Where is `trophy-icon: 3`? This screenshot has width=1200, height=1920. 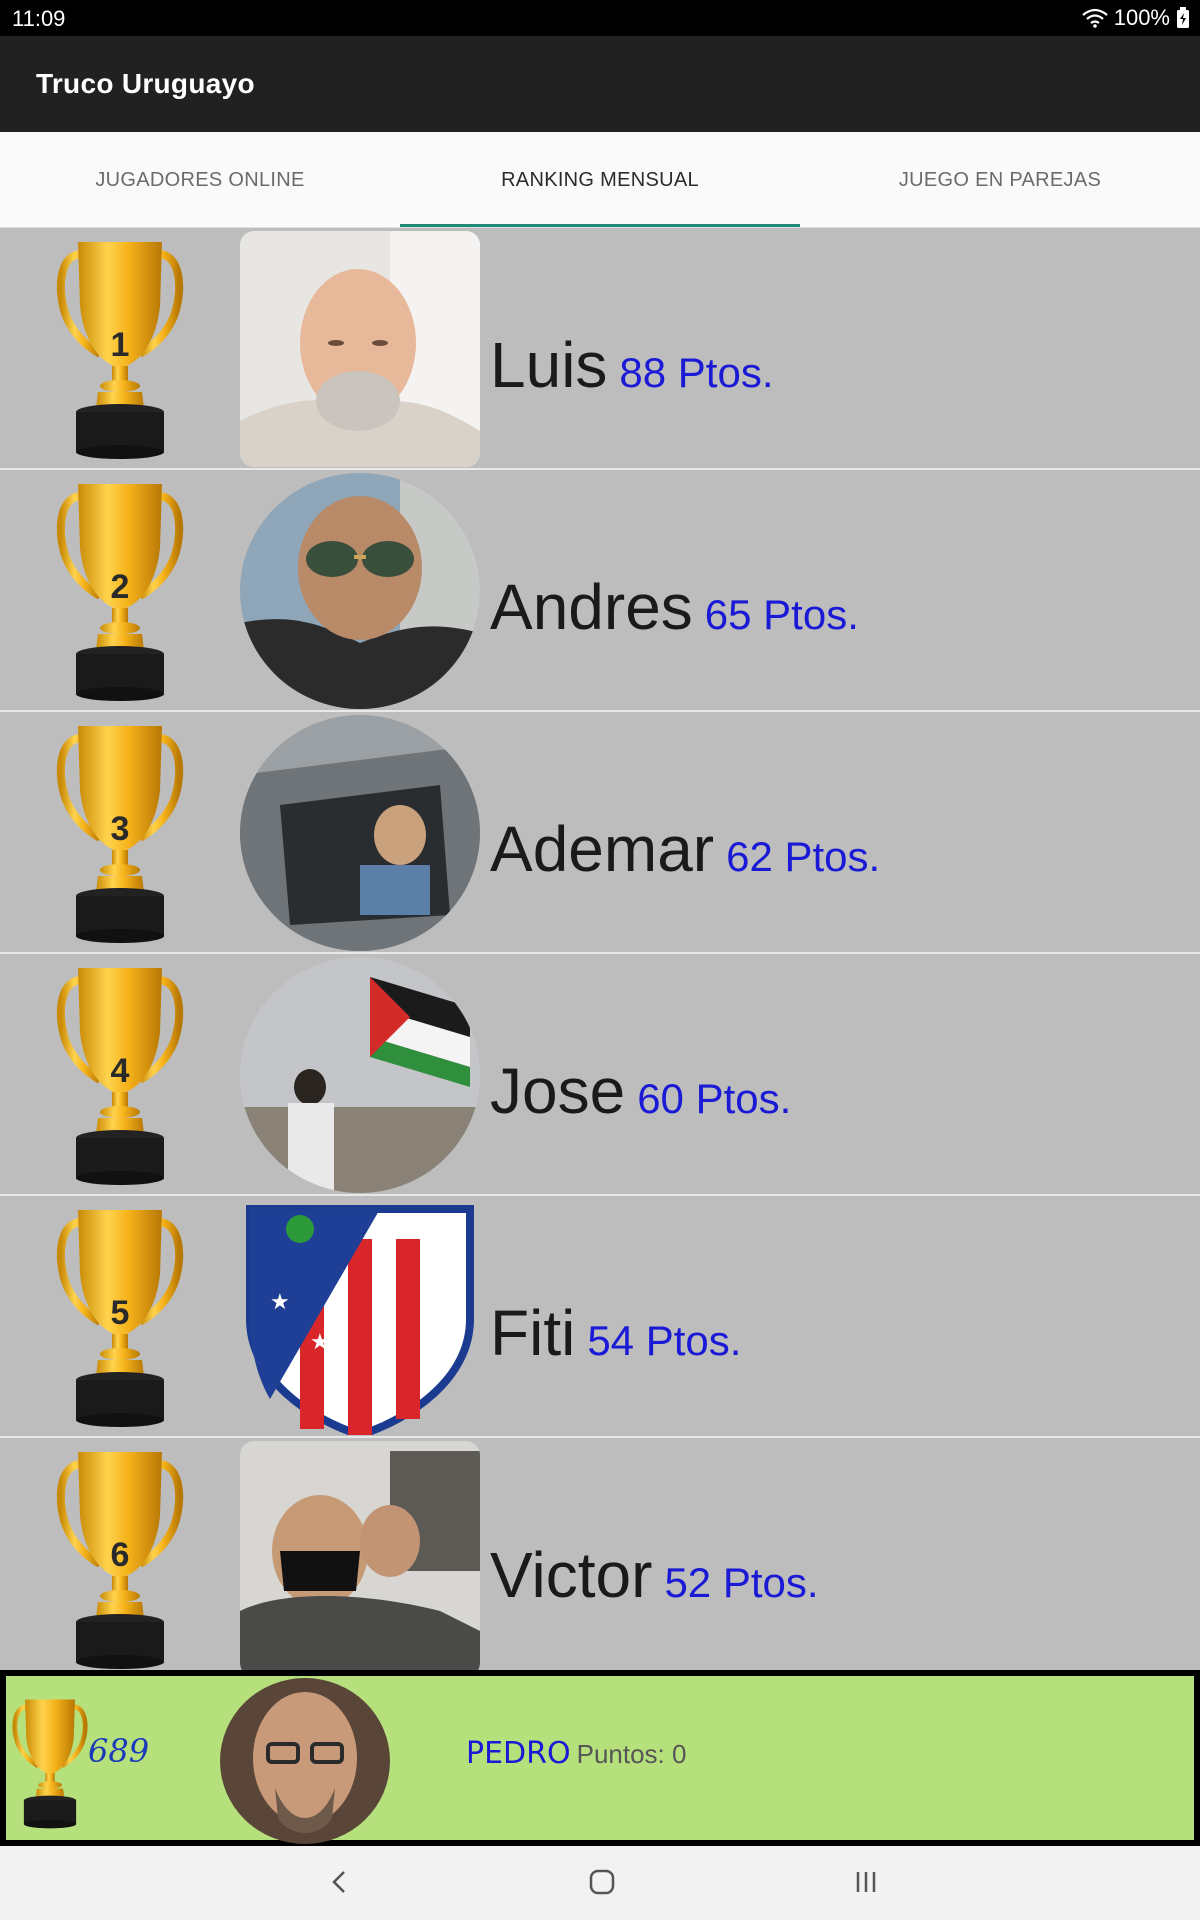 trophy-icon: 3 is located at coordinates (120, 833).